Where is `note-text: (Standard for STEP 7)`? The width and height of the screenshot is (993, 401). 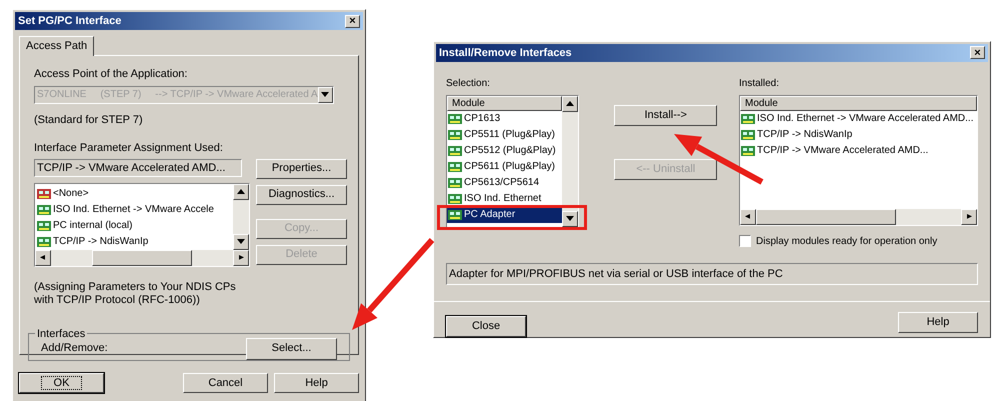 note-text: (Standard for STEP 7) is located at coordinates (89, 120).